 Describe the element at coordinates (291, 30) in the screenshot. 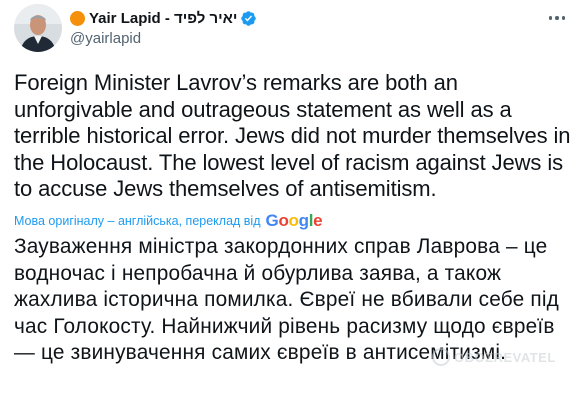

I see `tweet-header: Yair Lapid - יאיר לפיד @yairlapid` at that location.